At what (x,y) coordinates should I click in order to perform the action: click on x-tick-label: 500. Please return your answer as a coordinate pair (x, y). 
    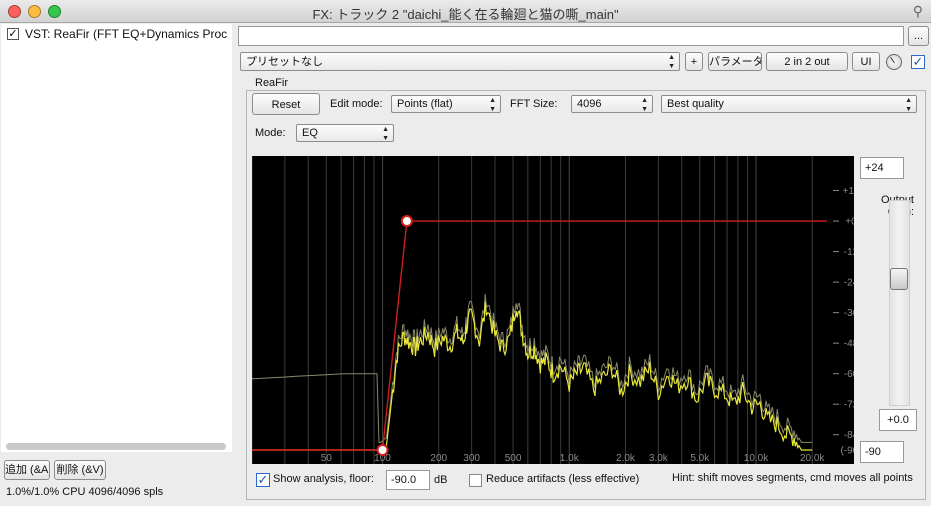
    Looking at the image, I should click on (513, 458).